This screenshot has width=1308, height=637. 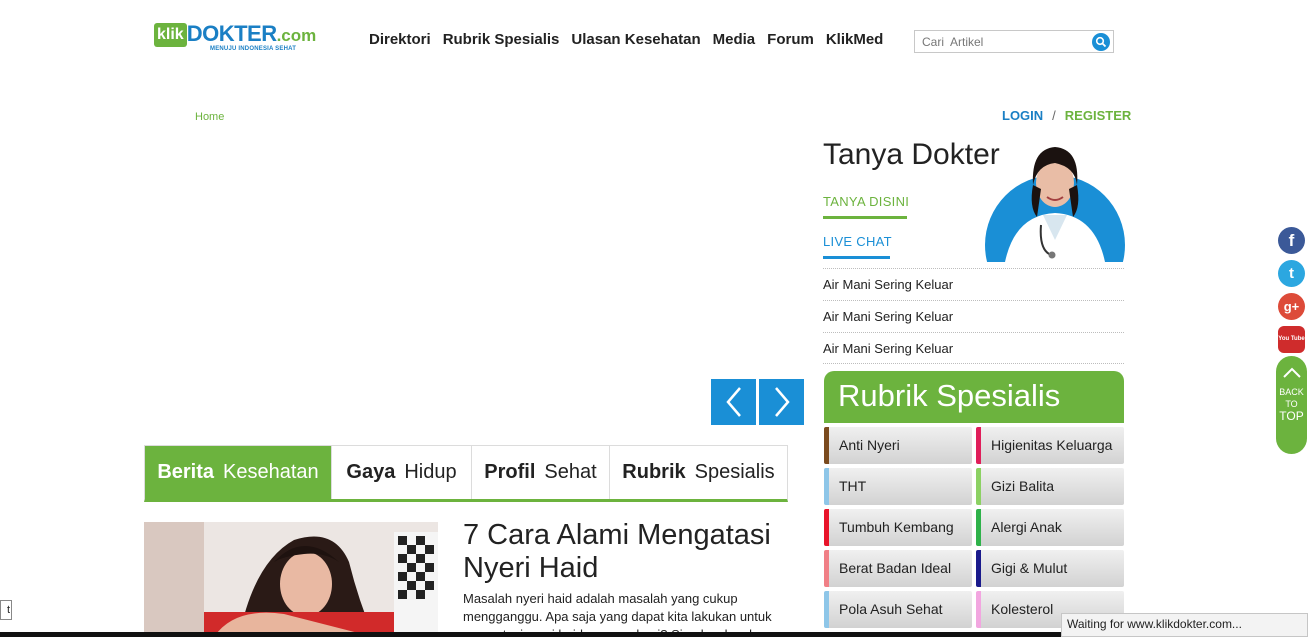 I want to click on chevron-left-icon, so click(x=733, y=402).